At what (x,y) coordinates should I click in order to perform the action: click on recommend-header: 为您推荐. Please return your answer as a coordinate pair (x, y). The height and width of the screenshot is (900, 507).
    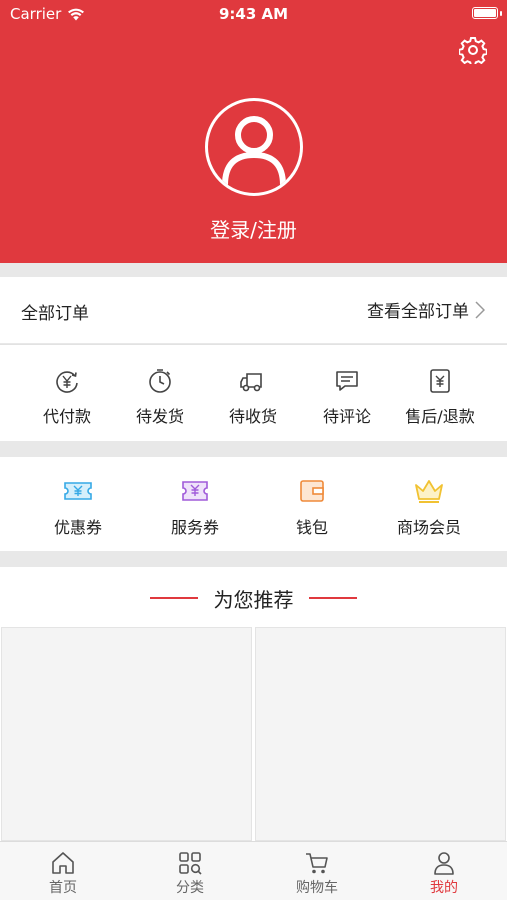
    Looking at the image, I should click on (253, 596).